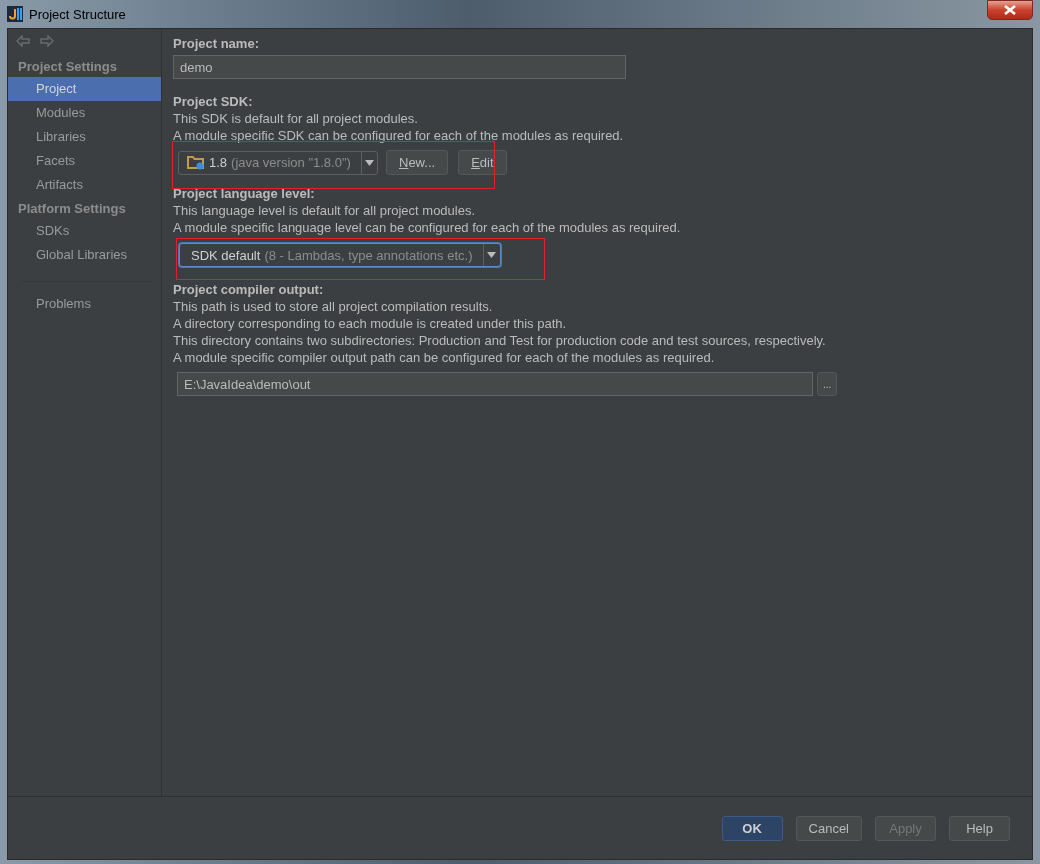 The width and height of the screenshot is (1040, 864). I want to click on dialog-button: Help, so click(979, 828).